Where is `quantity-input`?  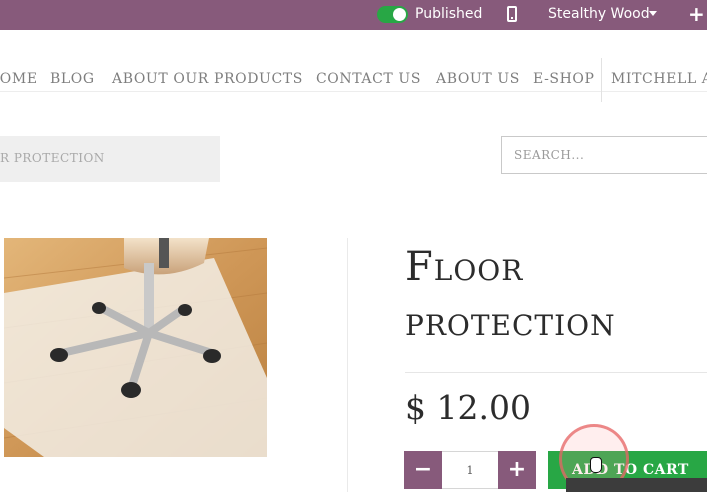 quantity-input is located at coordinates (470, 470).